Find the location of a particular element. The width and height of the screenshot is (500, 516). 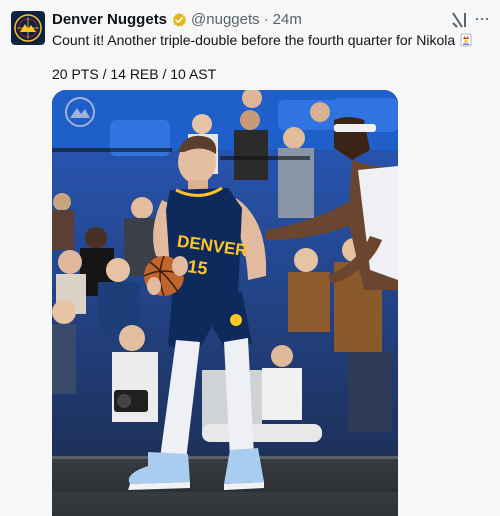

display-name: Denver Nuggets is located at coordinates (109, 19).